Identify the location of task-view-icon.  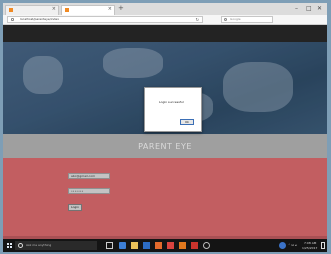
(109, 245).